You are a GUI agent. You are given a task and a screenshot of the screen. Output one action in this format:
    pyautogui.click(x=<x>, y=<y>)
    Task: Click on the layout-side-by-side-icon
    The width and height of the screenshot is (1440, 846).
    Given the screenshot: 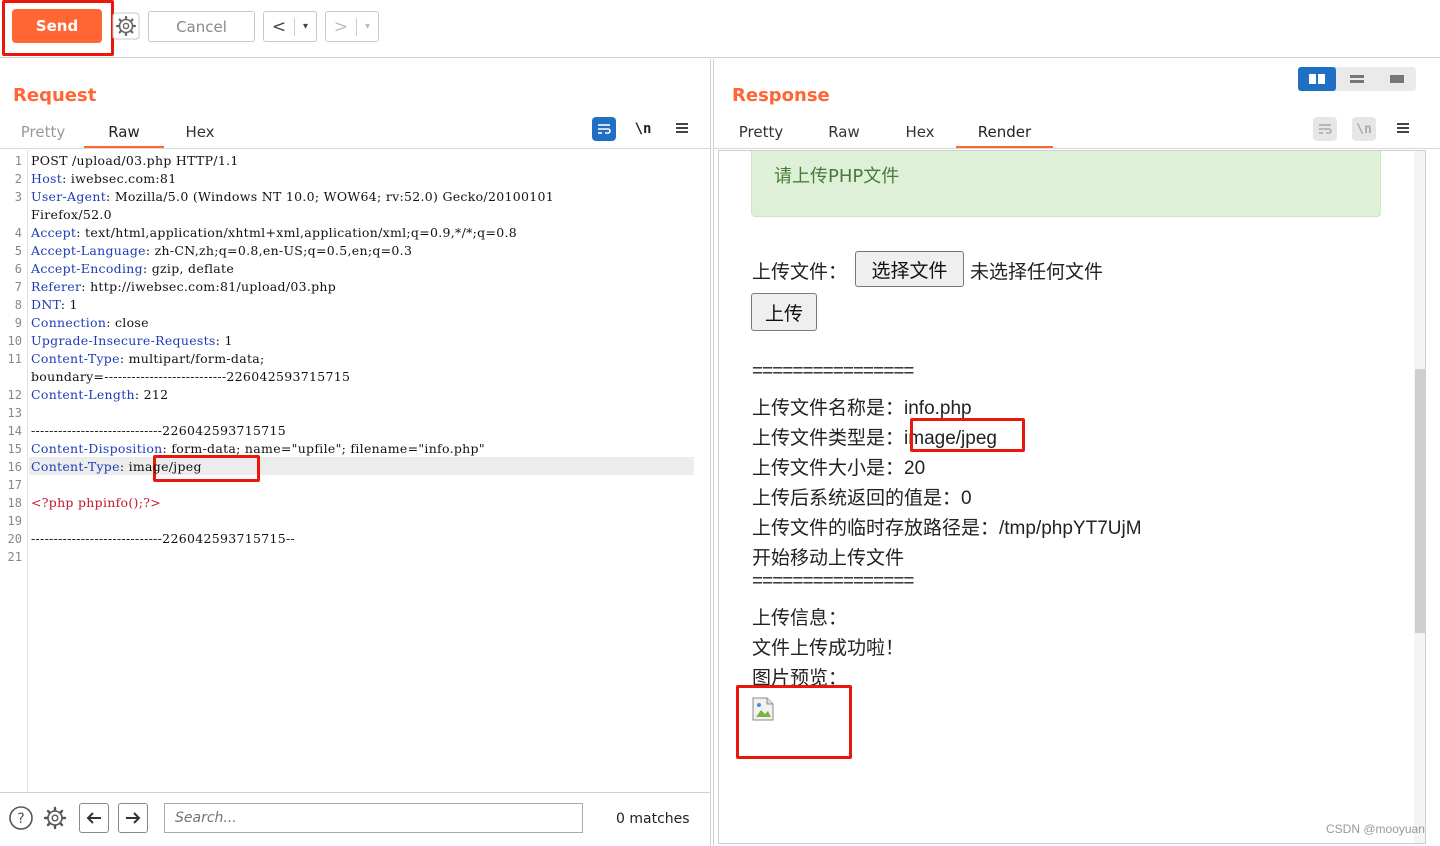 What is the action you would take?
    pyautogui.click(x=1317, y=79)
    